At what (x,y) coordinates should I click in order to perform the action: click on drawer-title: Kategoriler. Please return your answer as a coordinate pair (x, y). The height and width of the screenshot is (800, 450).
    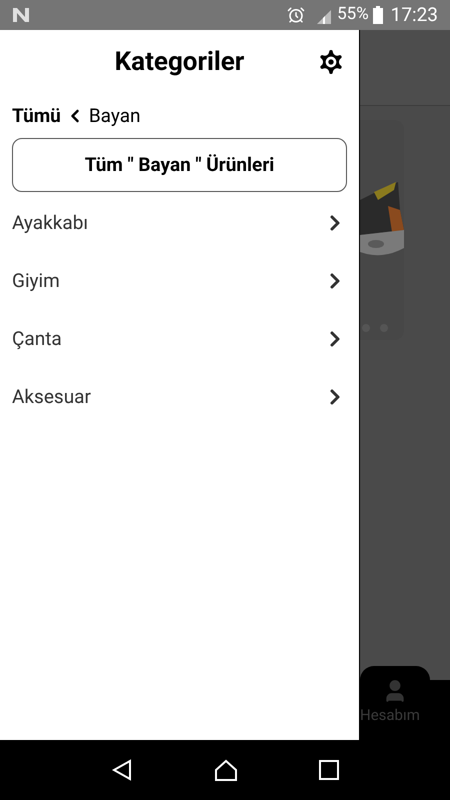
    Looking at the image, I should click on (180, 62).